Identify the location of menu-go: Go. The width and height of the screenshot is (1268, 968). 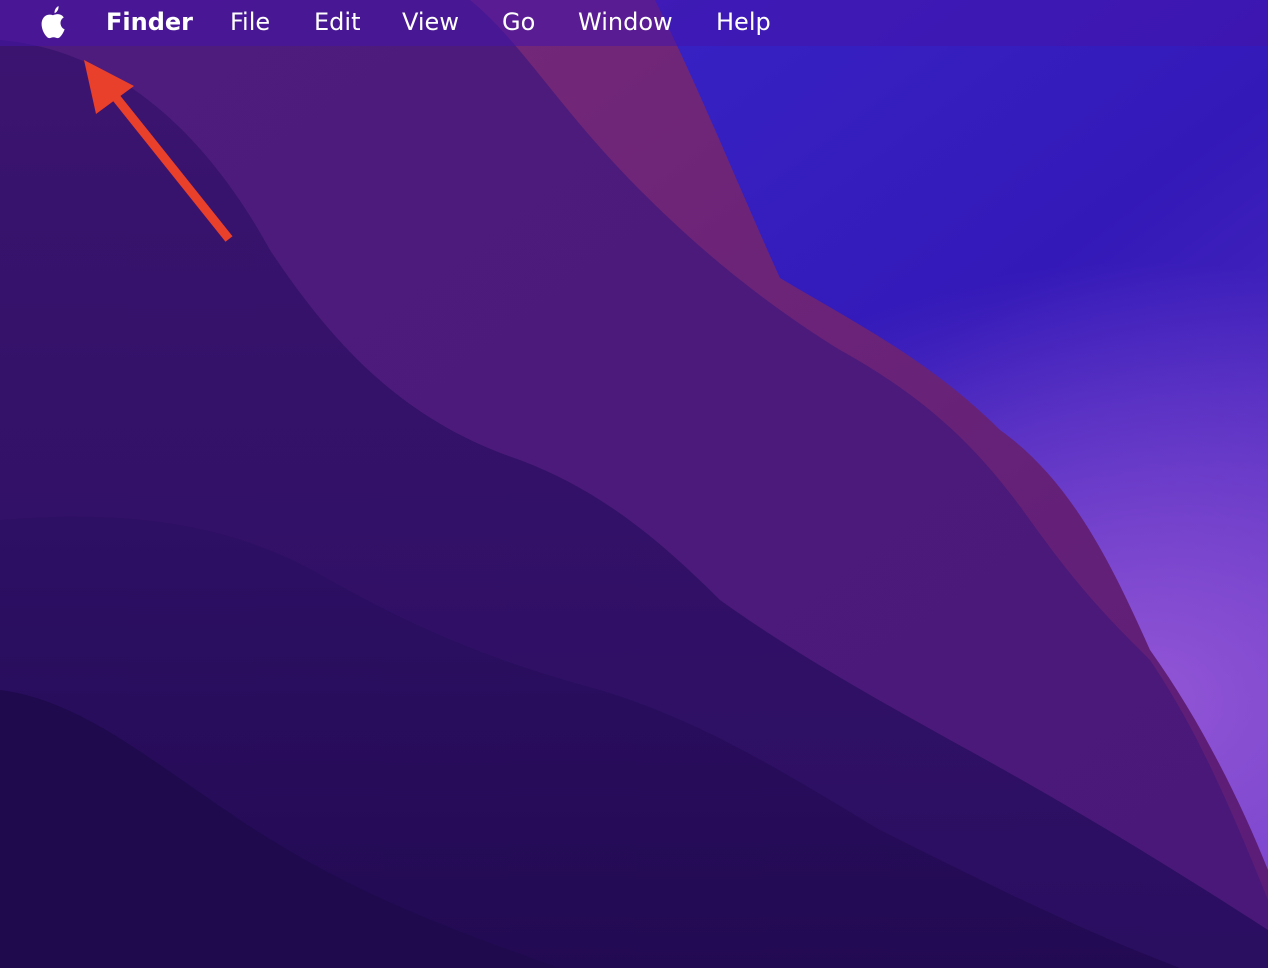
(518, 23).